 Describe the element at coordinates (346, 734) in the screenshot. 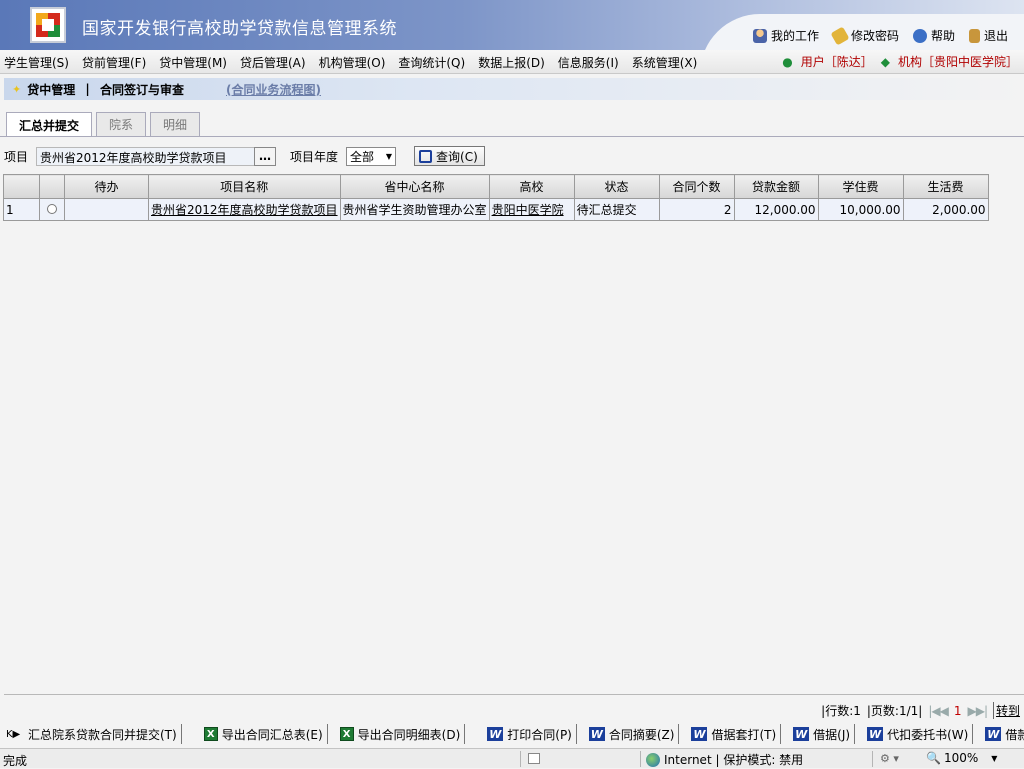

I see `excel-icon: X` at that location.